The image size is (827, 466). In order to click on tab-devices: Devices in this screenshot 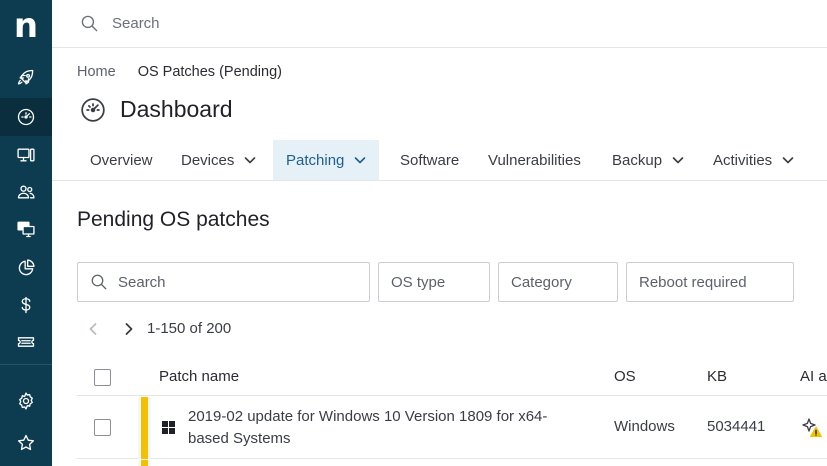, I will do `click(218, 160)`.